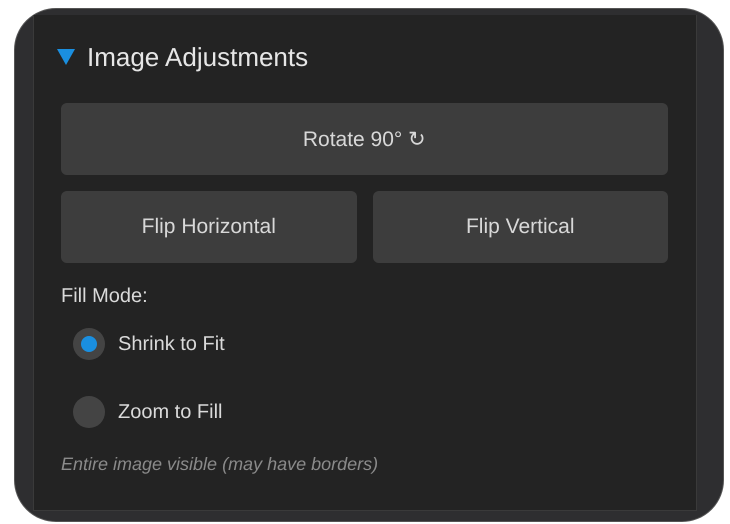 Image resolution: width=730 pixels, height=524 pixels. What do you see at coordinates (105, 296) in the screenshot?
I see `fill-mode-label: Fill Mode:` at bounding box center [105, 296].